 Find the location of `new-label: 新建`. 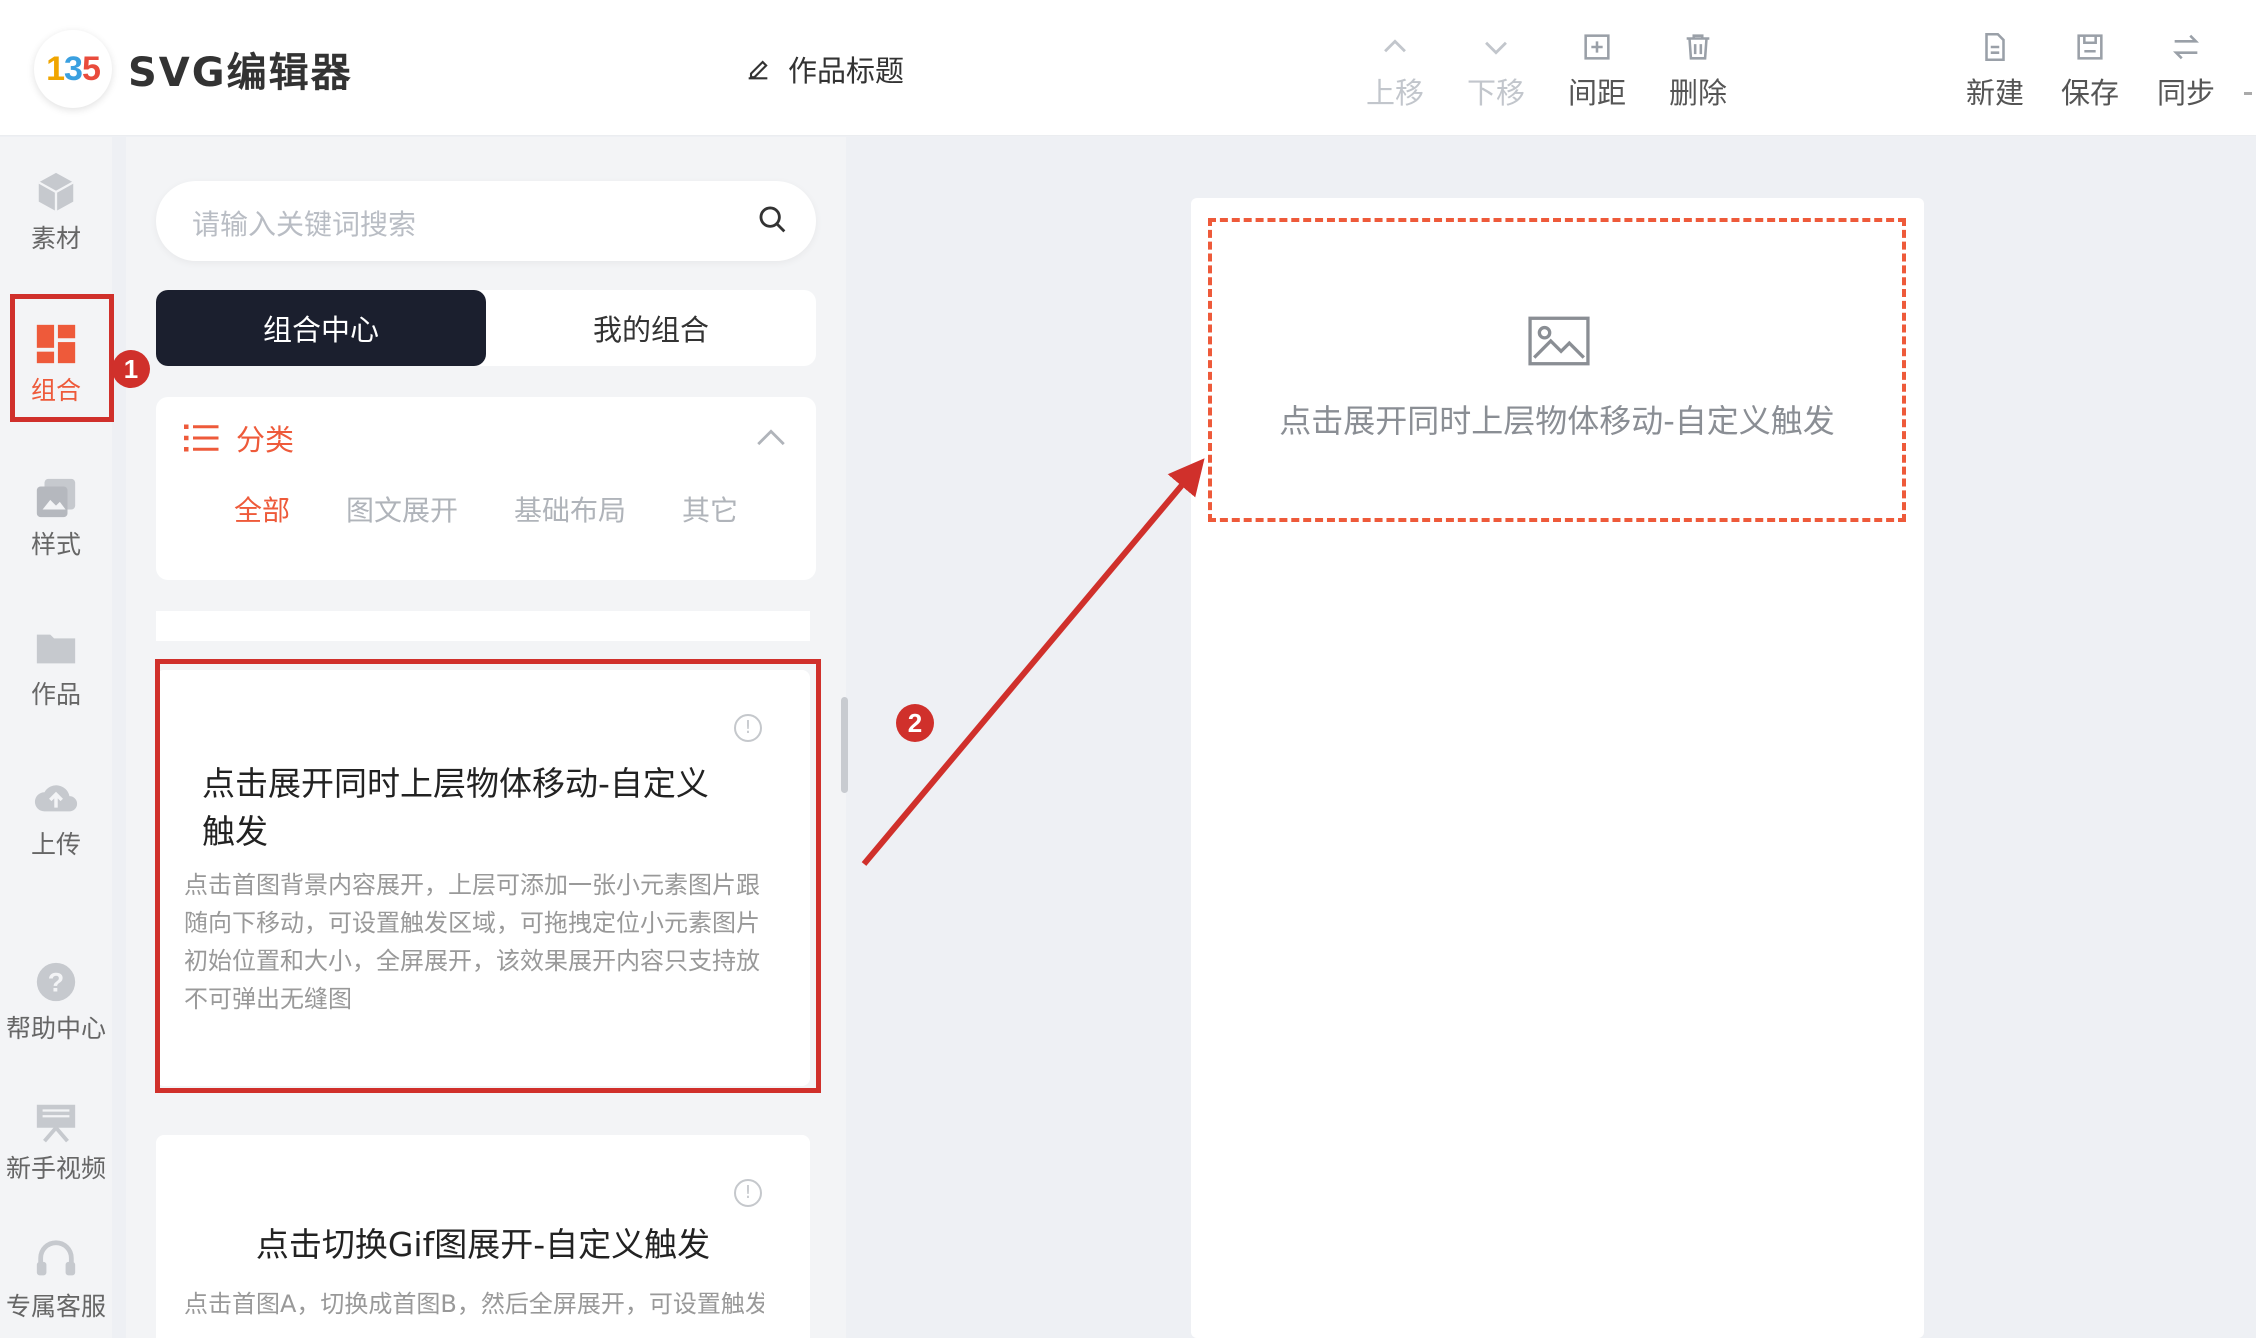

new-label: 新建 is located at coordinates (1994, 93).